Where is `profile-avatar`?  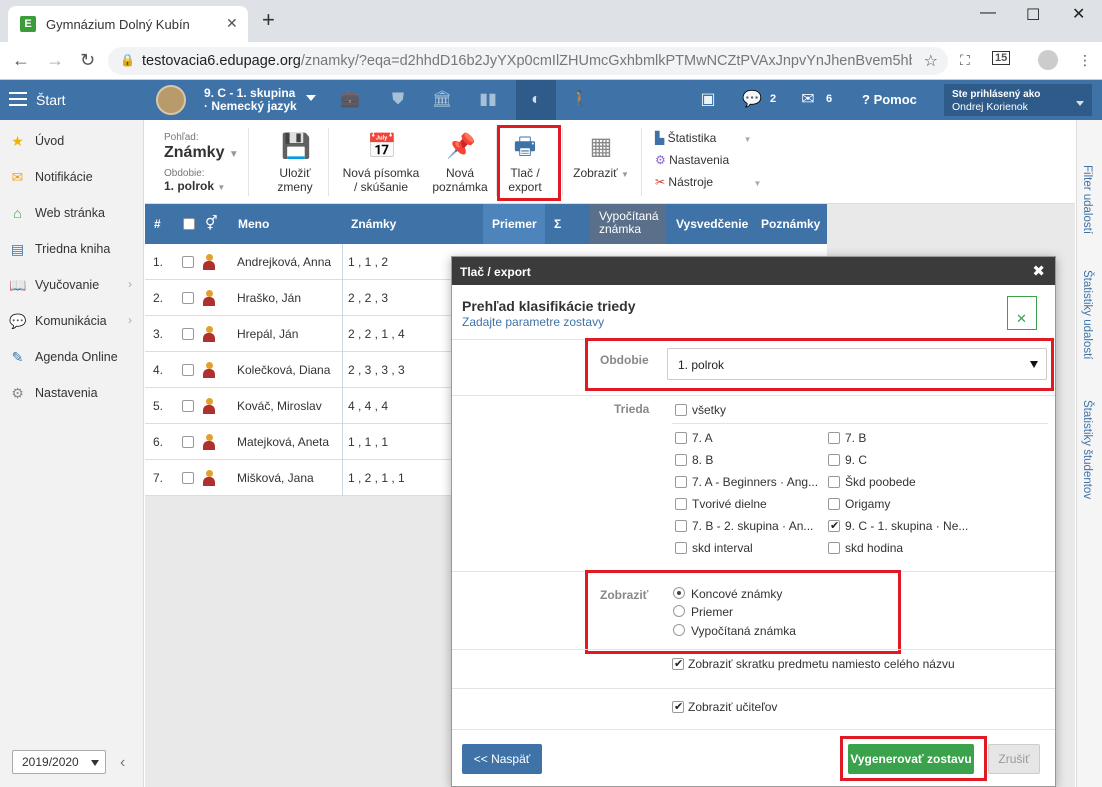 profile-avatar is located at coordinates (1048, 60).